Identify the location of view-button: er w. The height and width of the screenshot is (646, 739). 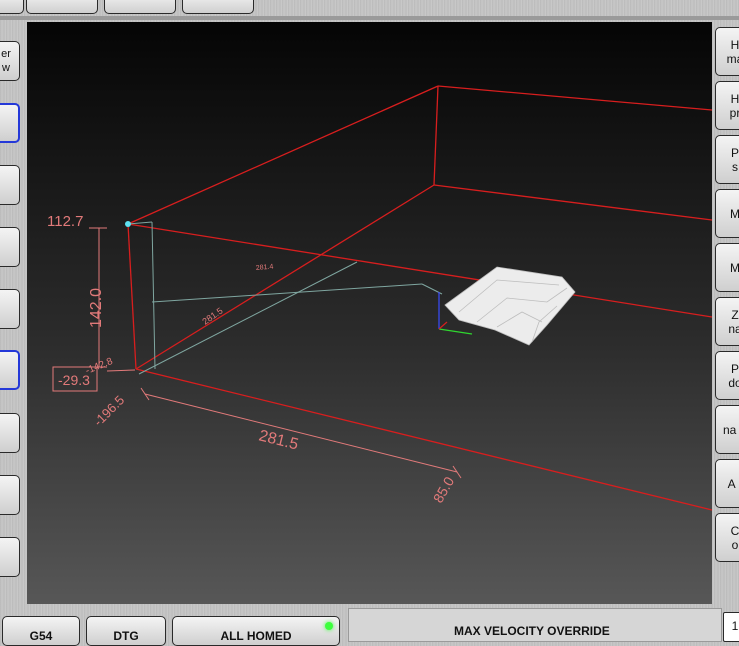
(10, 61).